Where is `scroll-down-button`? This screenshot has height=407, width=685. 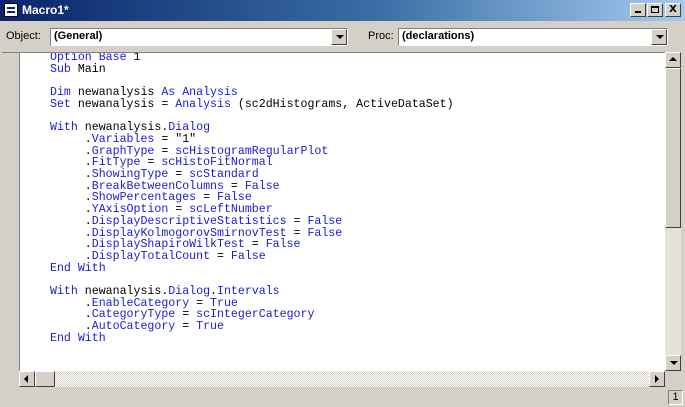 scroll-down-button is located at coordinates (673, 363).